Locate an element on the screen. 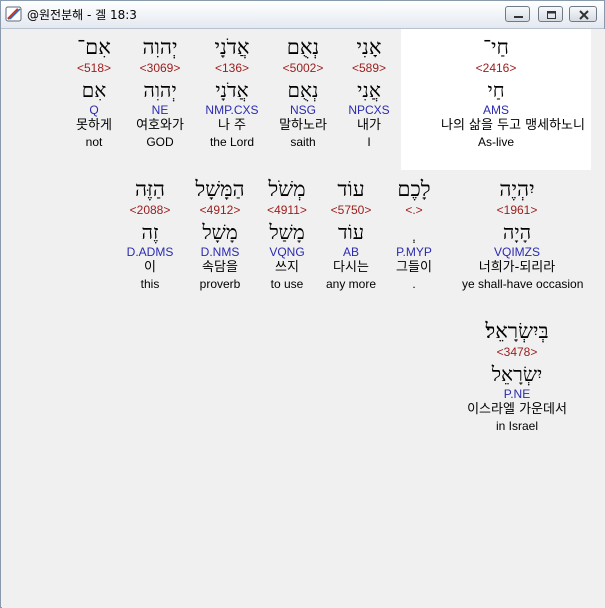 The height and width of the screenshot is (608, 605). korean-gloss: 이 is located at coordinates (150, 267).